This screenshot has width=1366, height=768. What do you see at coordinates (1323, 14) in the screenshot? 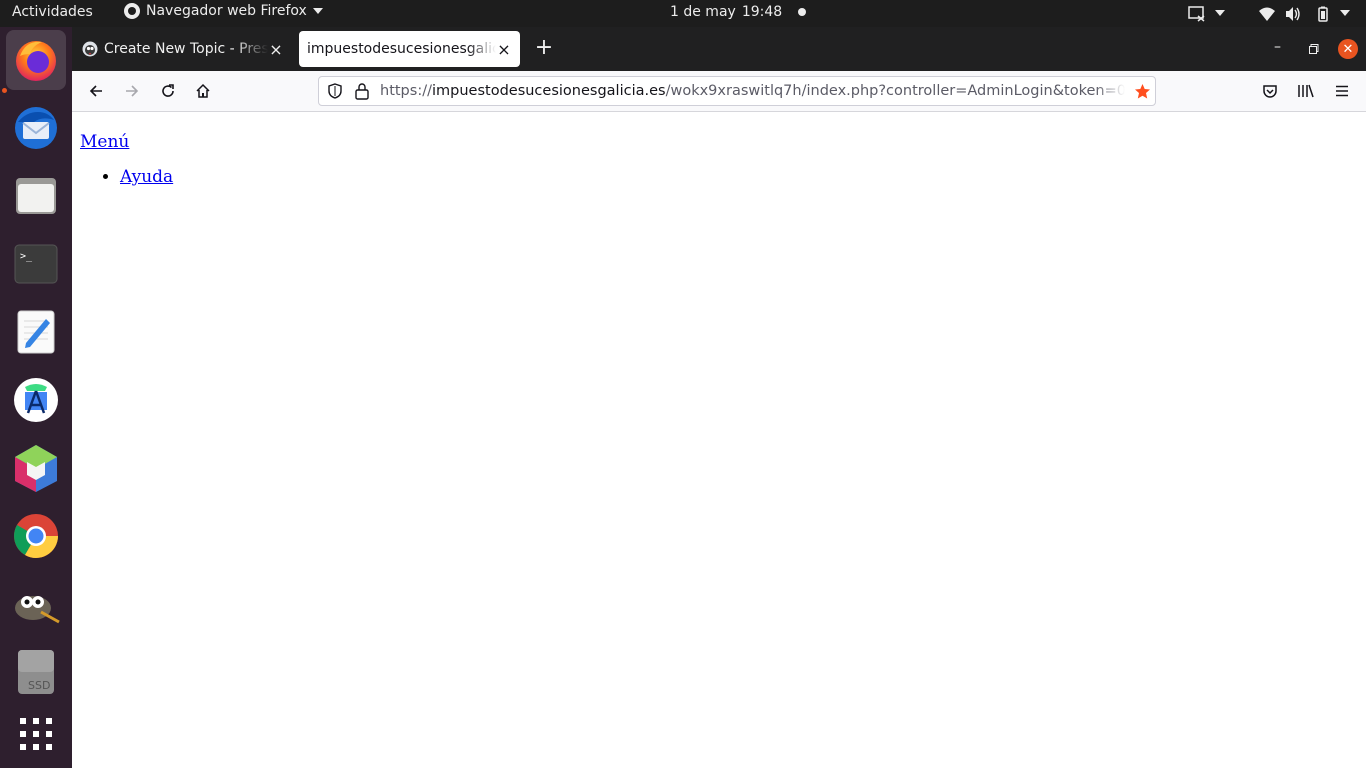
I see `battery-icon` at bounding box center [1323, 14].